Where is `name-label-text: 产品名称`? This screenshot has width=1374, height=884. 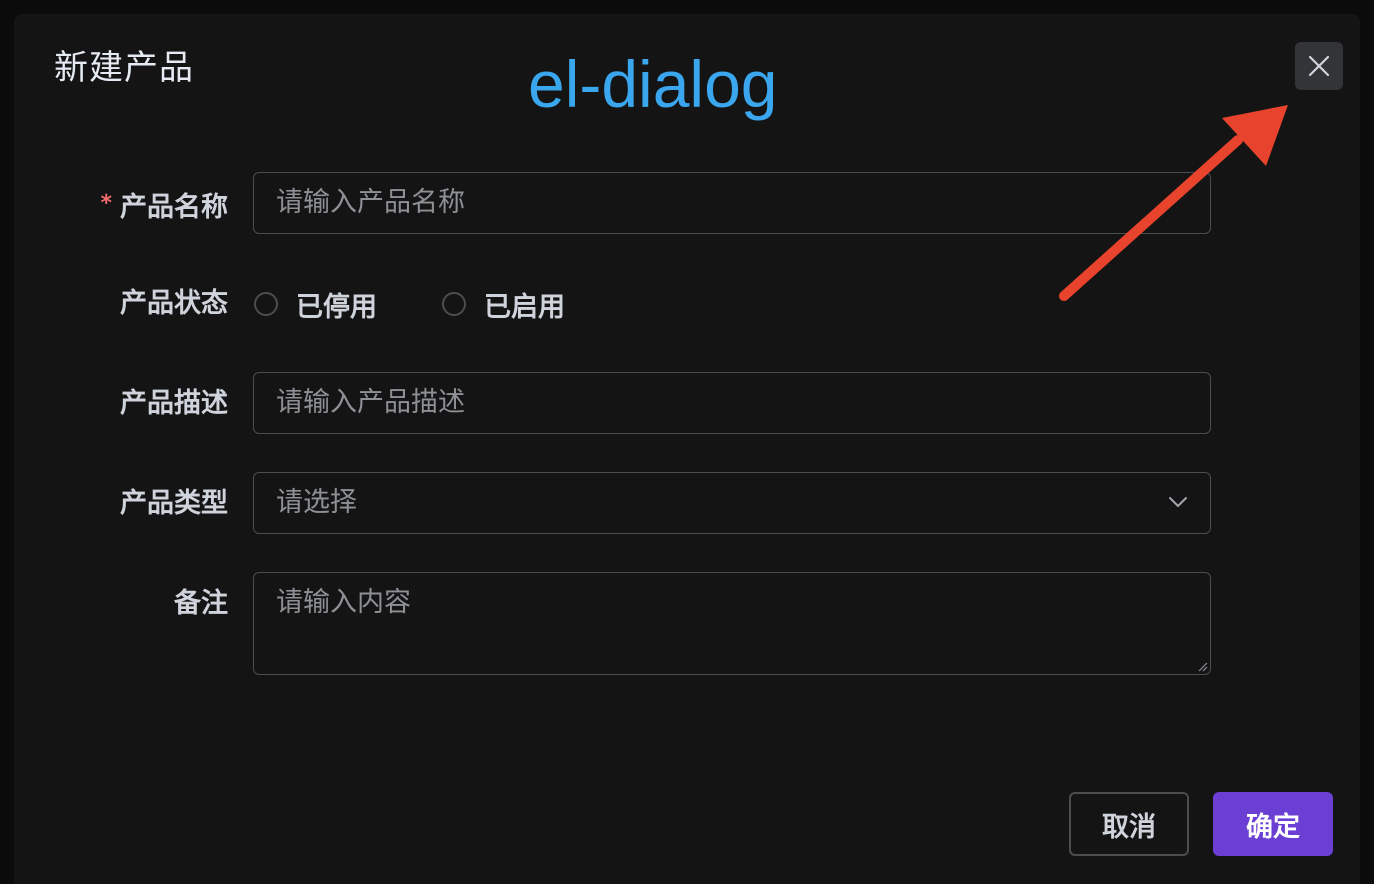
name-label-text: 产品名称 is located at coordinates (174, 207).